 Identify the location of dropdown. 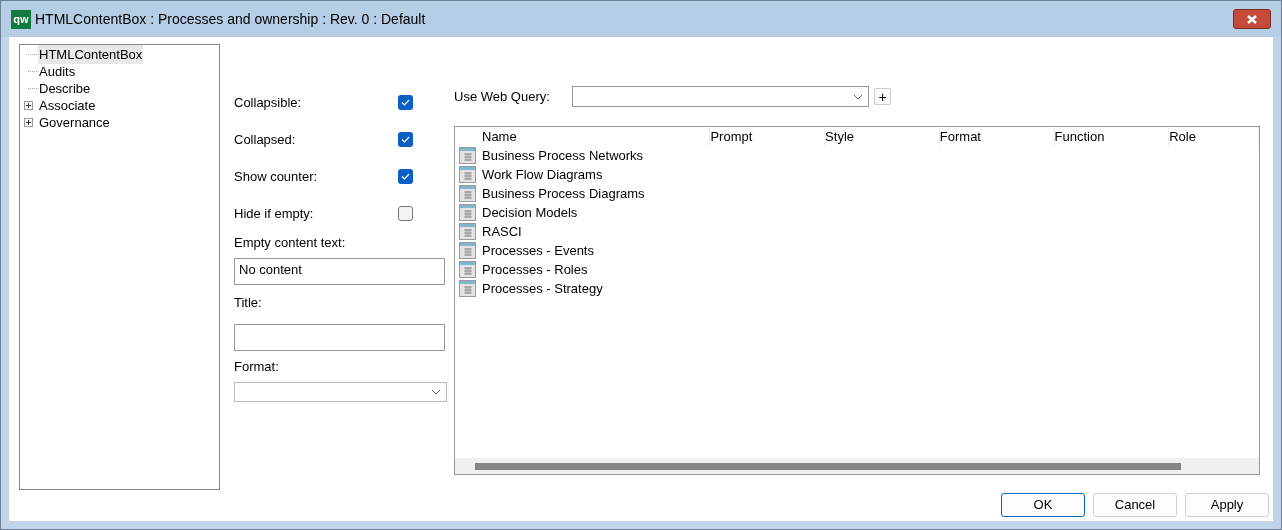
(720, 96).